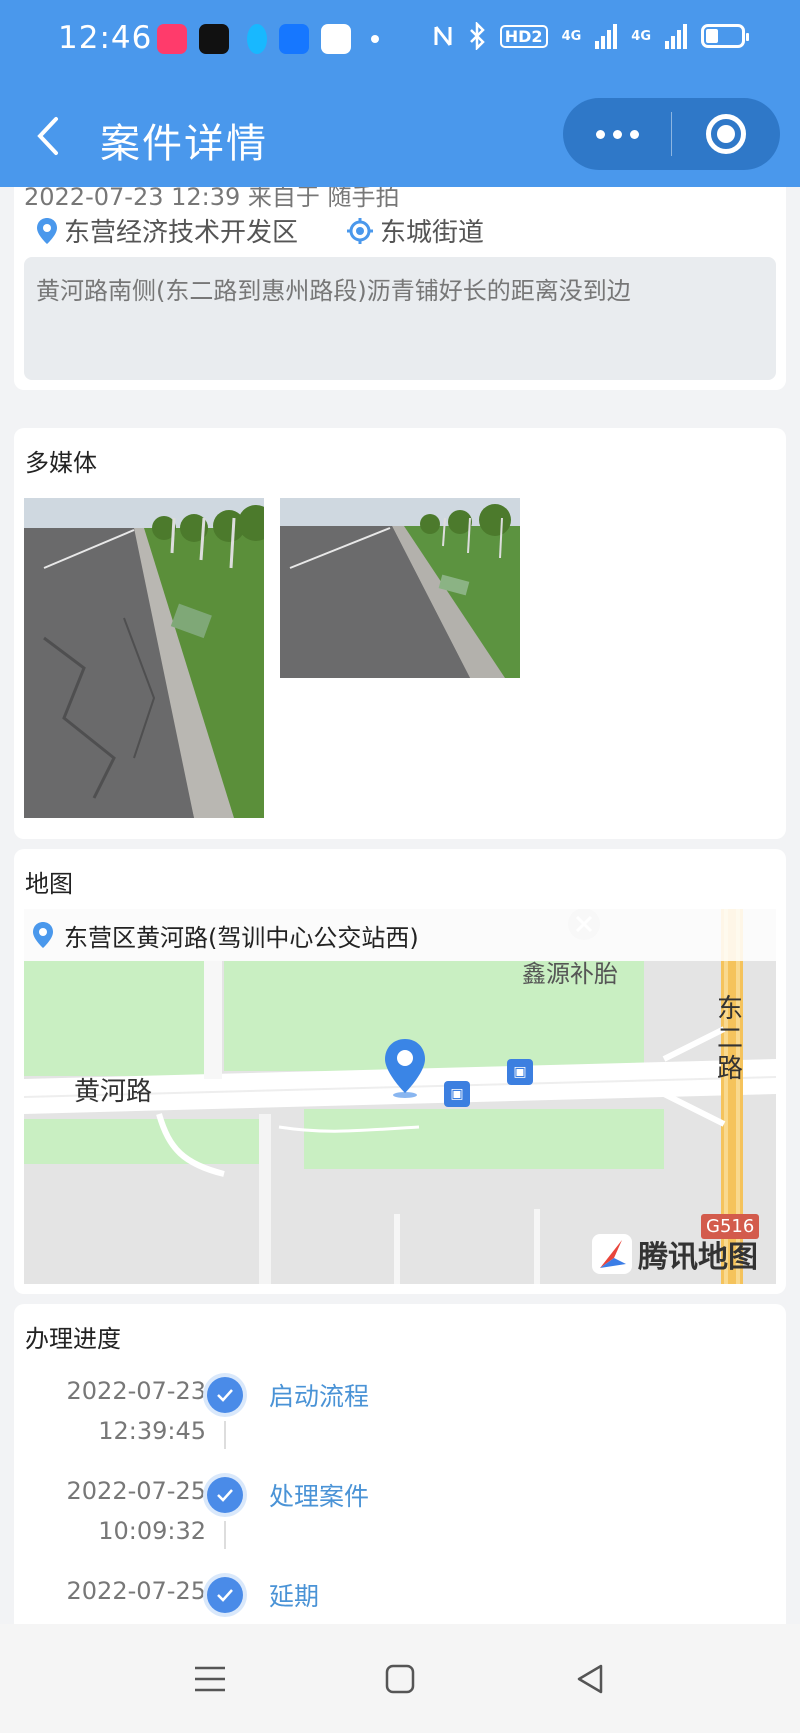  What do you see at coordinates (590, 1679) in the screenshot?
I see `back-icon` at bounding box center [590, 1679].